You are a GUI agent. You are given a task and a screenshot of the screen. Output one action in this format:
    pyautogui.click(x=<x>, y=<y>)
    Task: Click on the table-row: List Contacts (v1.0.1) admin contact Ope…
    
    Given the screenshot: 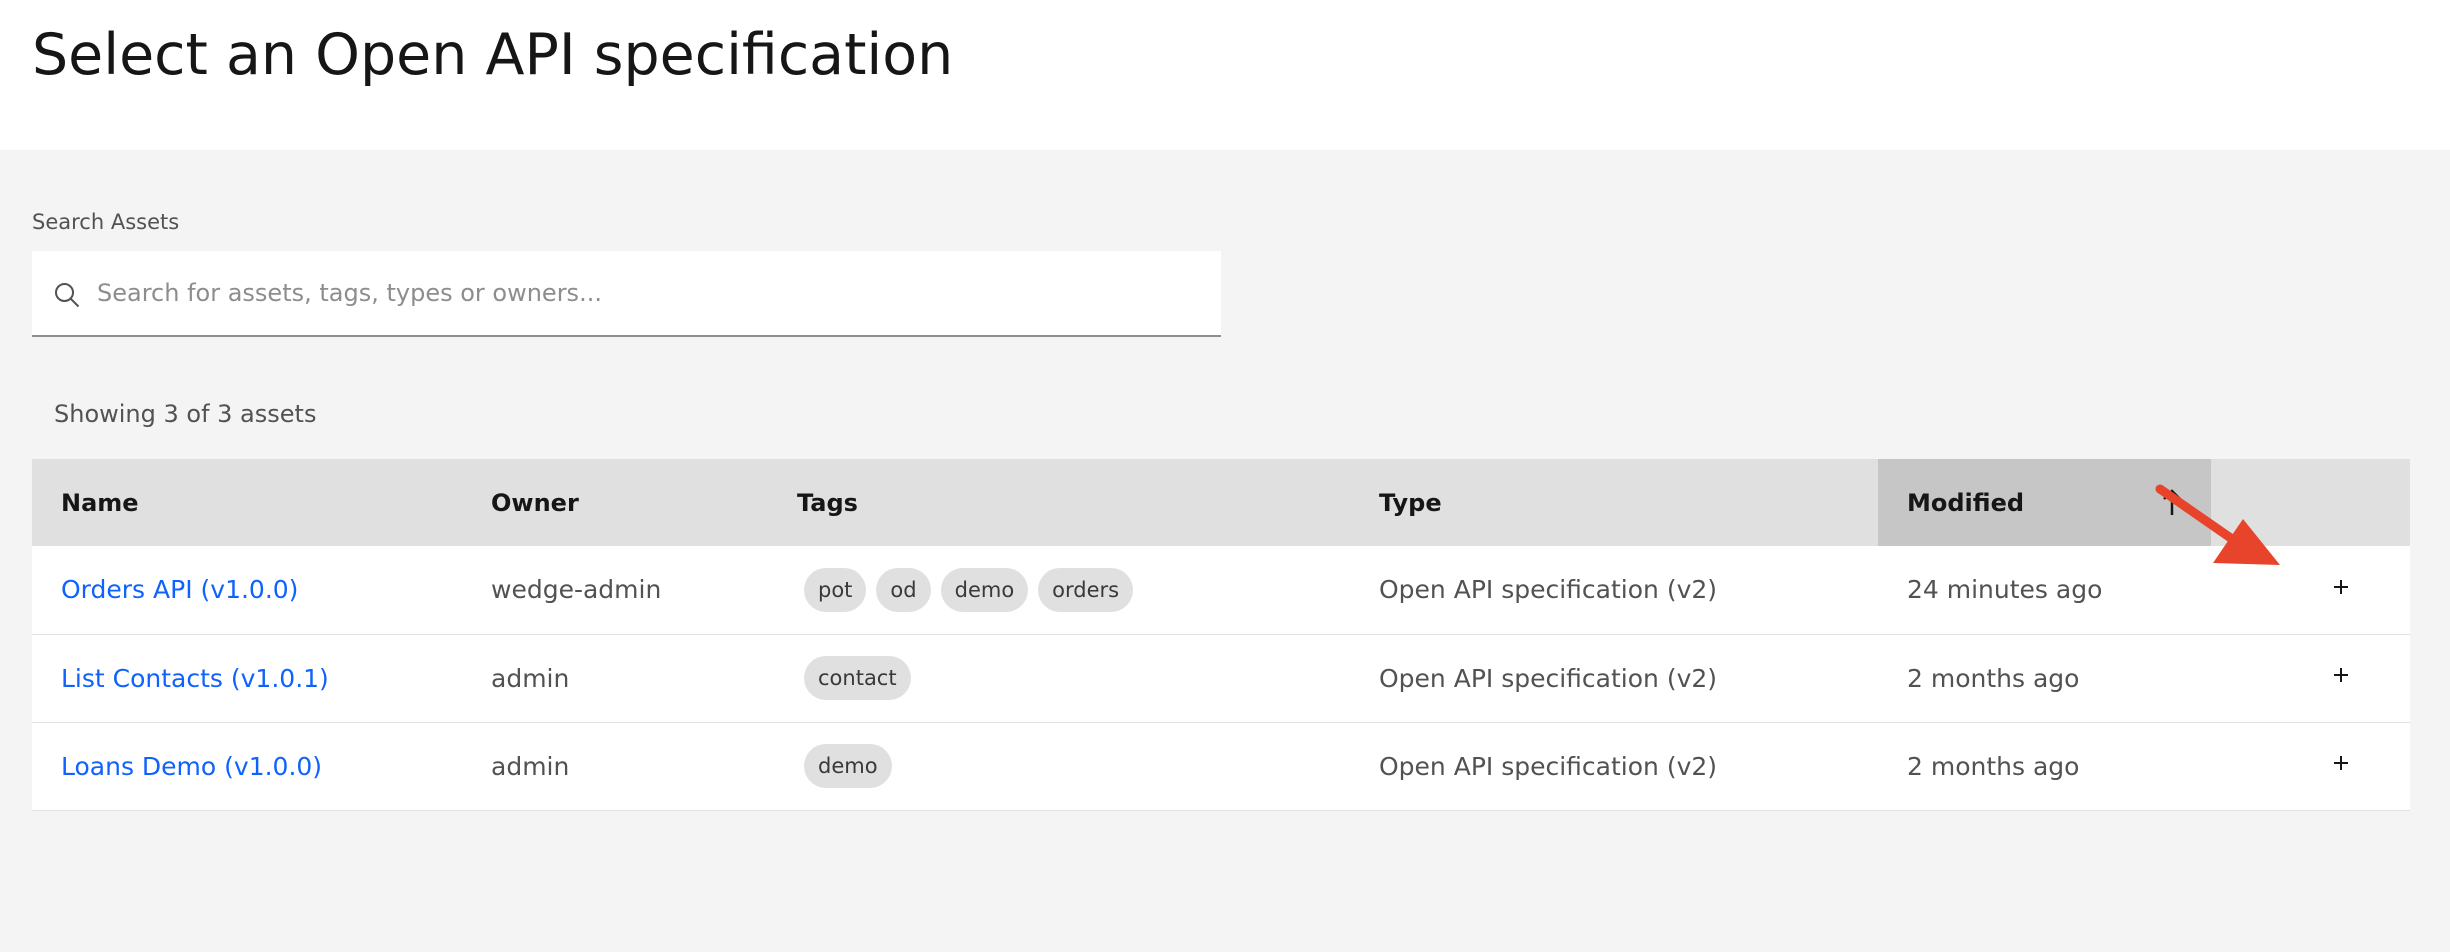 What is the action you would take?
    pyautogui.click(x=1221, y=678)
    